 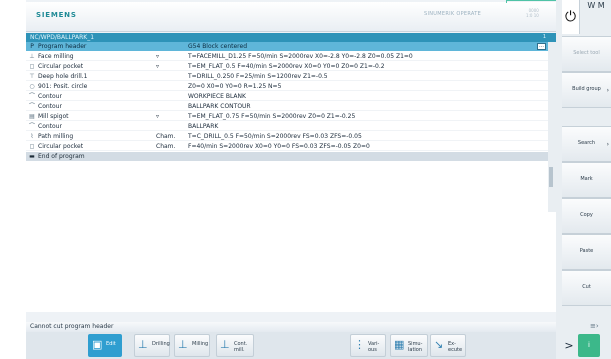 What do you see at coordinates (586, 288) in the screenshot?
I see `softkey-cut: Cut` at bounding box center [586, 288].